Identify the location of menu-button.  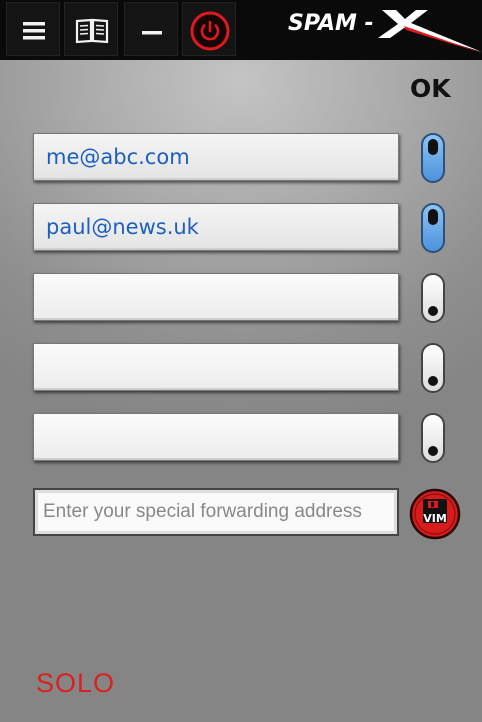
(33, 29).